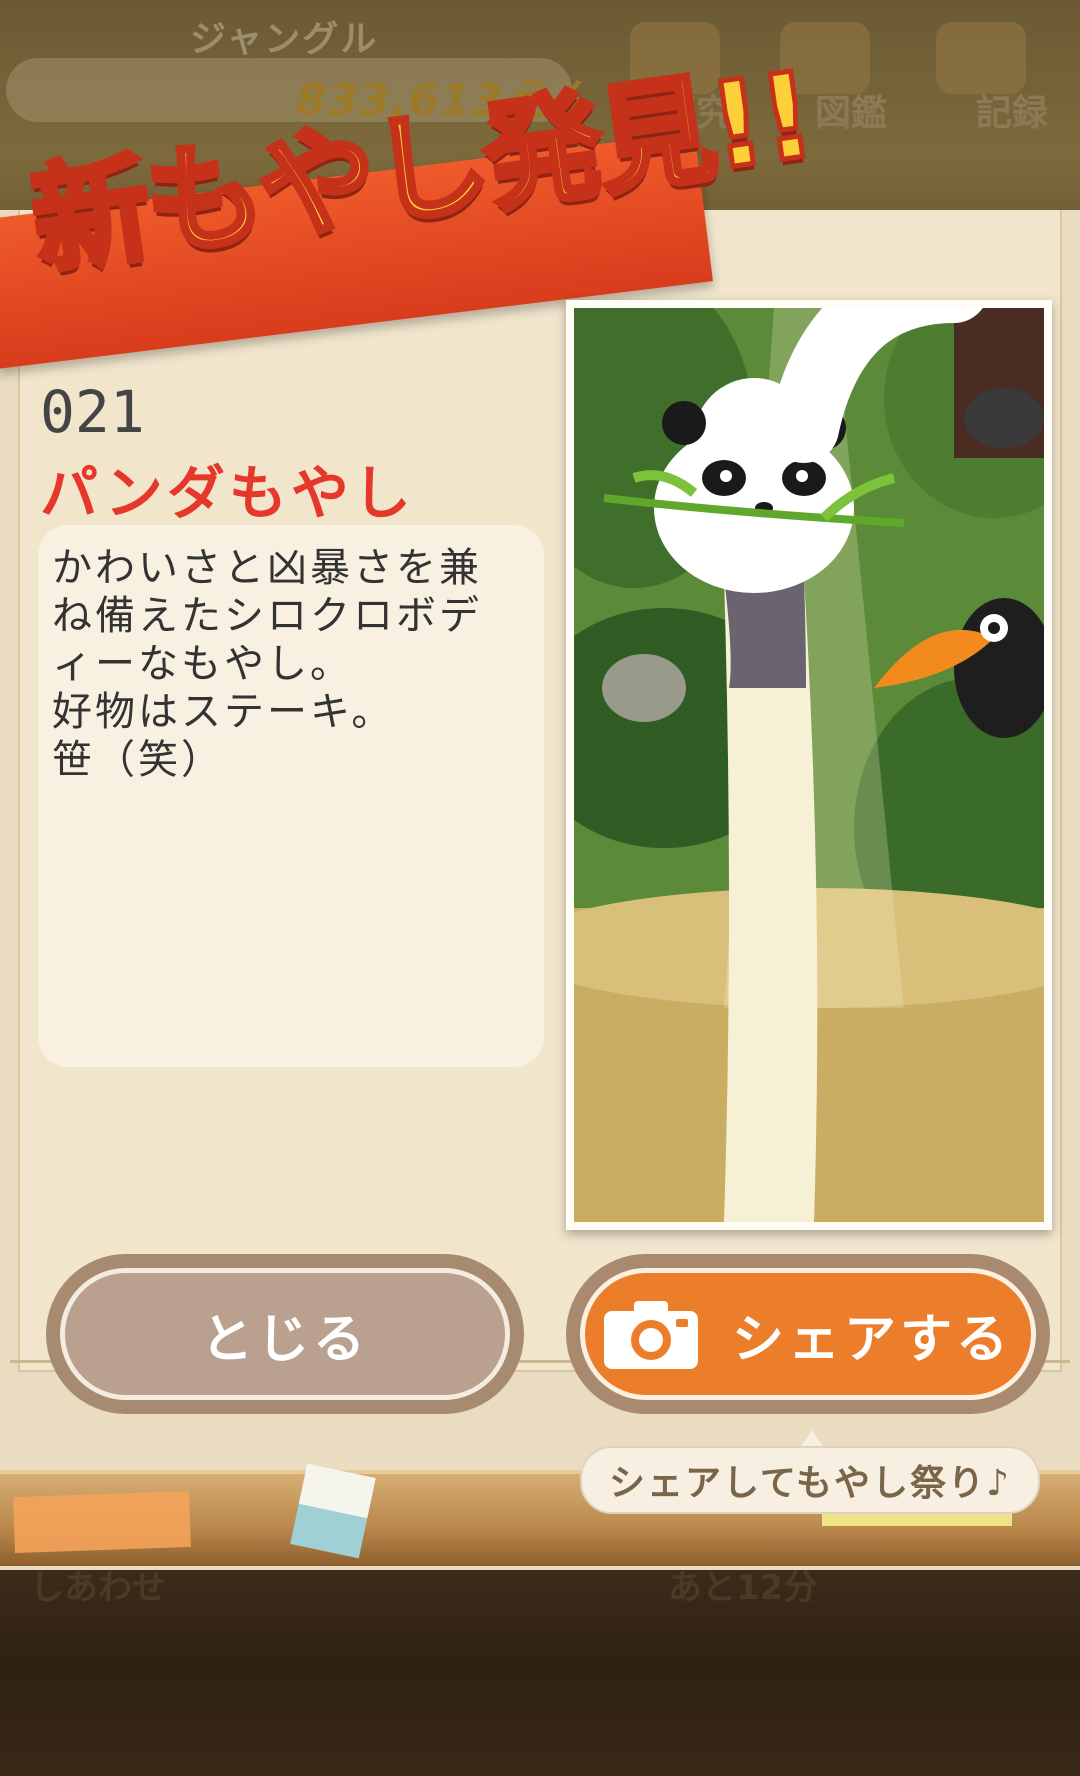 This screenshot has height=1776, width=1080. I want to click on stage-name: ジャングル, so click(284, 39).